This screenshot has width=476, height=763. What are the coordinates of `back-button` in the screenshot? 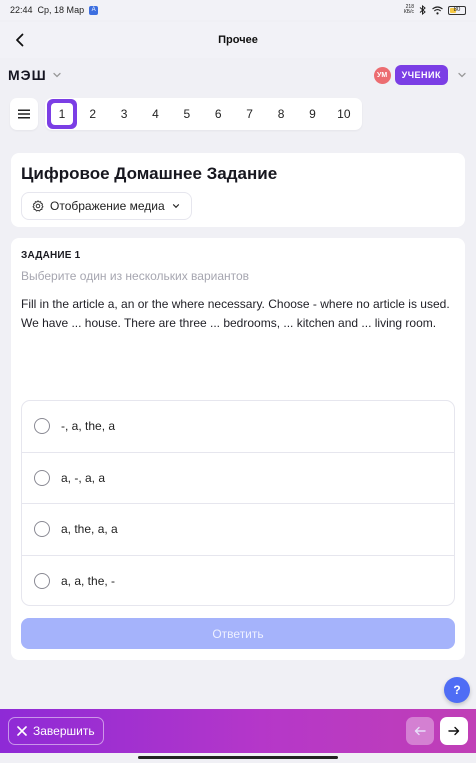 It's located at (20, 40).